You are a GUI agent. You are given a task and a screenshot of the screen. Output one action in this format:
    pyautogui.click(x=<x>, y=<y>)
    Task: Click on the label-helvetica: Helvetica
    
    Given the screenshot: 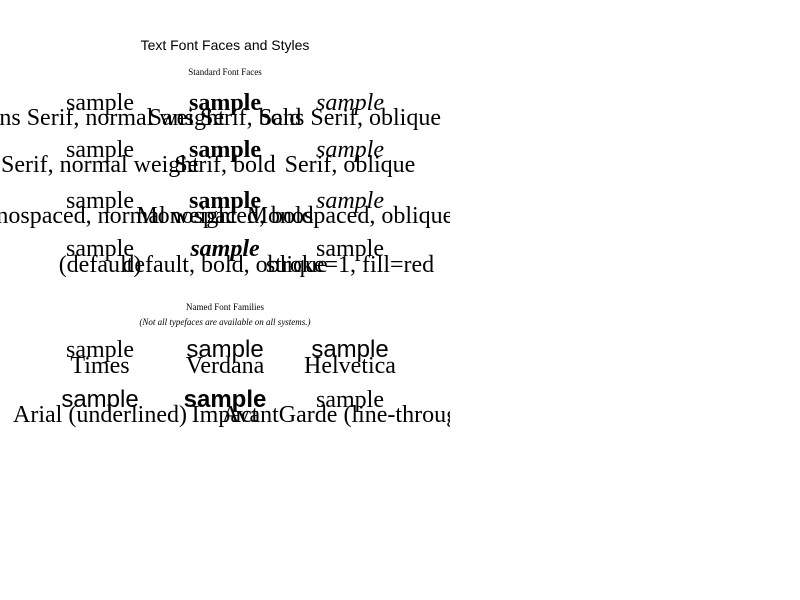 What is the action you would take?
    pyautogui.click(x=350, y=366)
    